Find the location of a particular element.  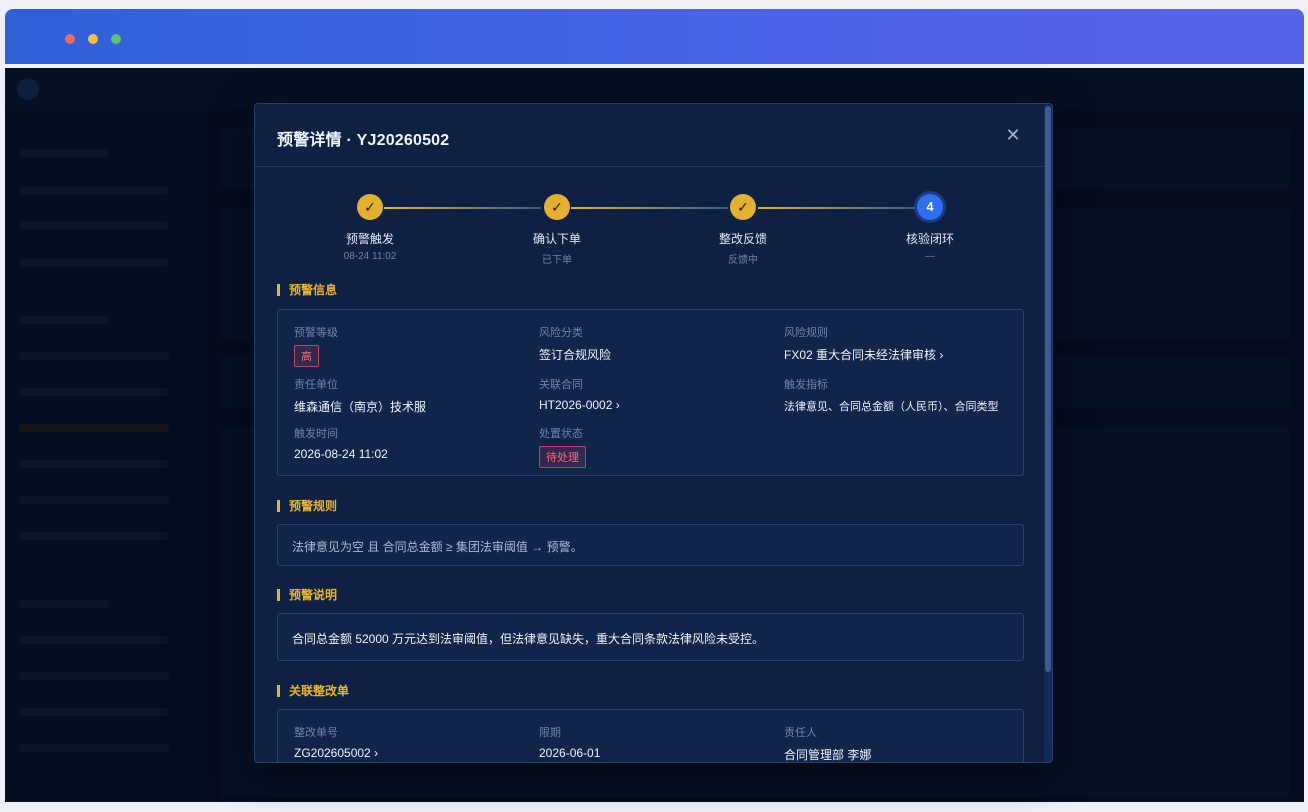

status-badge: 待处理 is located at coordinates (562, 457).